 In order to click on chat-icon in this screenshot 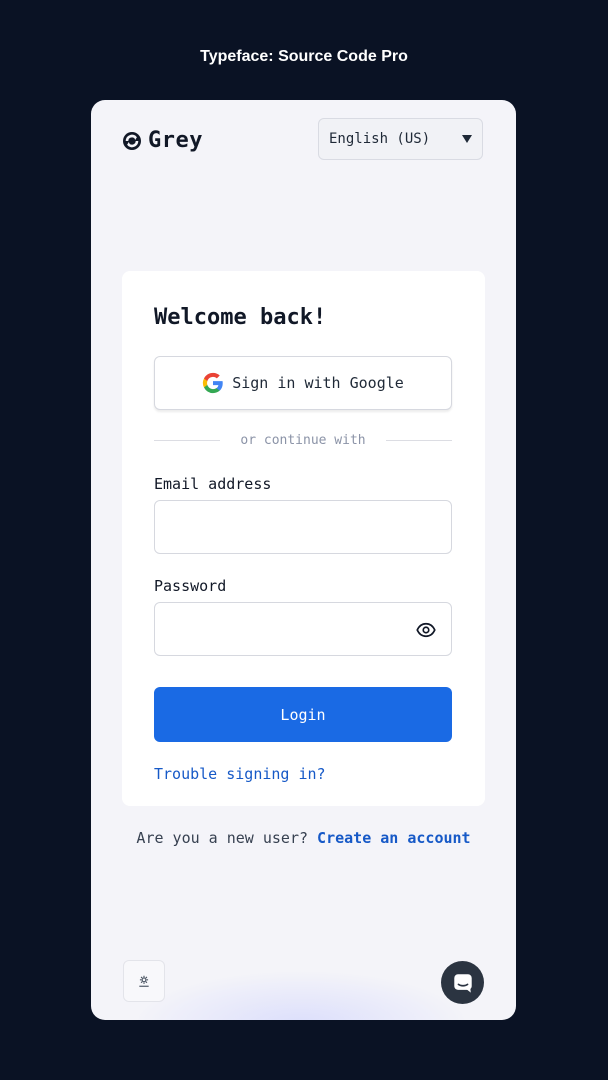, I will do `click(462, 983)`.